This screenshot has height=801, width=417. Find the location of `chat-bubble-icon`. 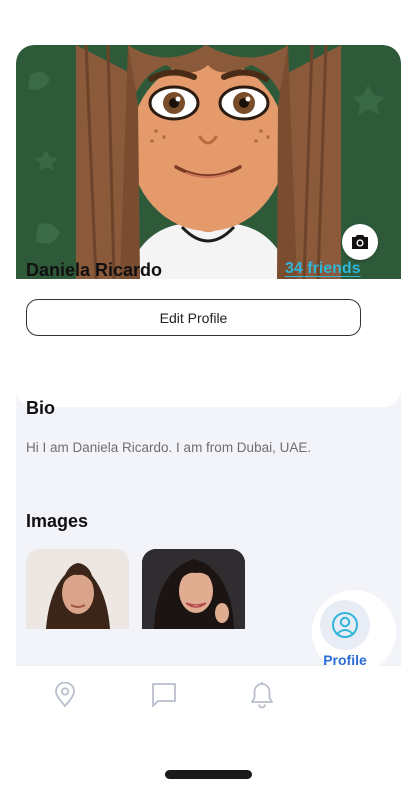

chat-bubble-icon is located at coordinates (164, 695).